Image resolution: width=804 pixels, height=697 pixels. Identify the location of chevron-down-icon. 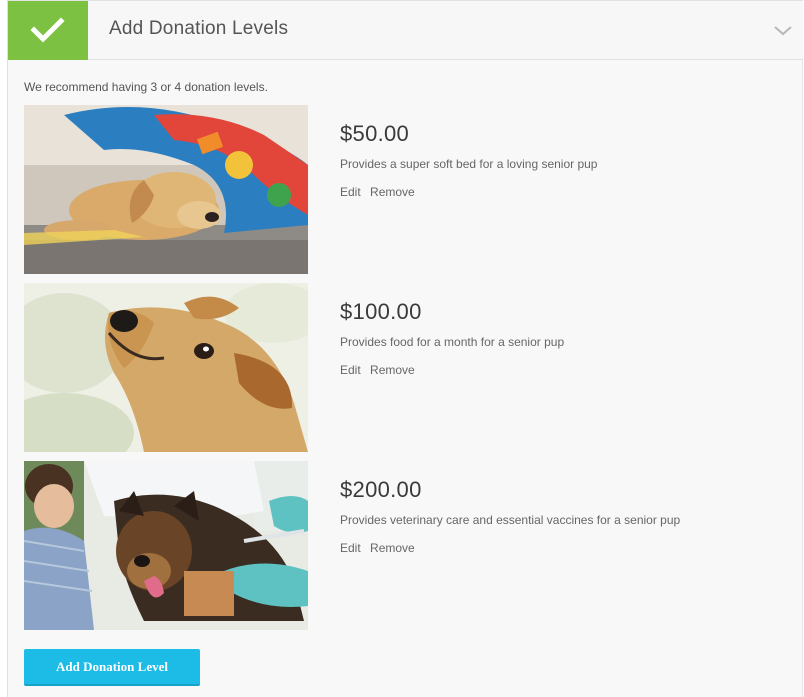
(783, 30).